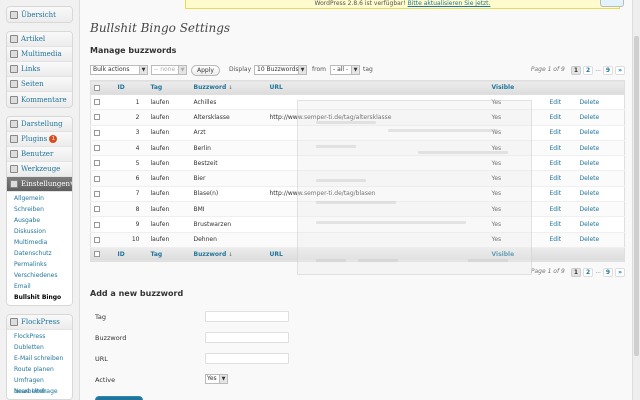  Describe the element at coordinates (119, 398) in the screenshot. I see `add-buzzword-button` at that location.